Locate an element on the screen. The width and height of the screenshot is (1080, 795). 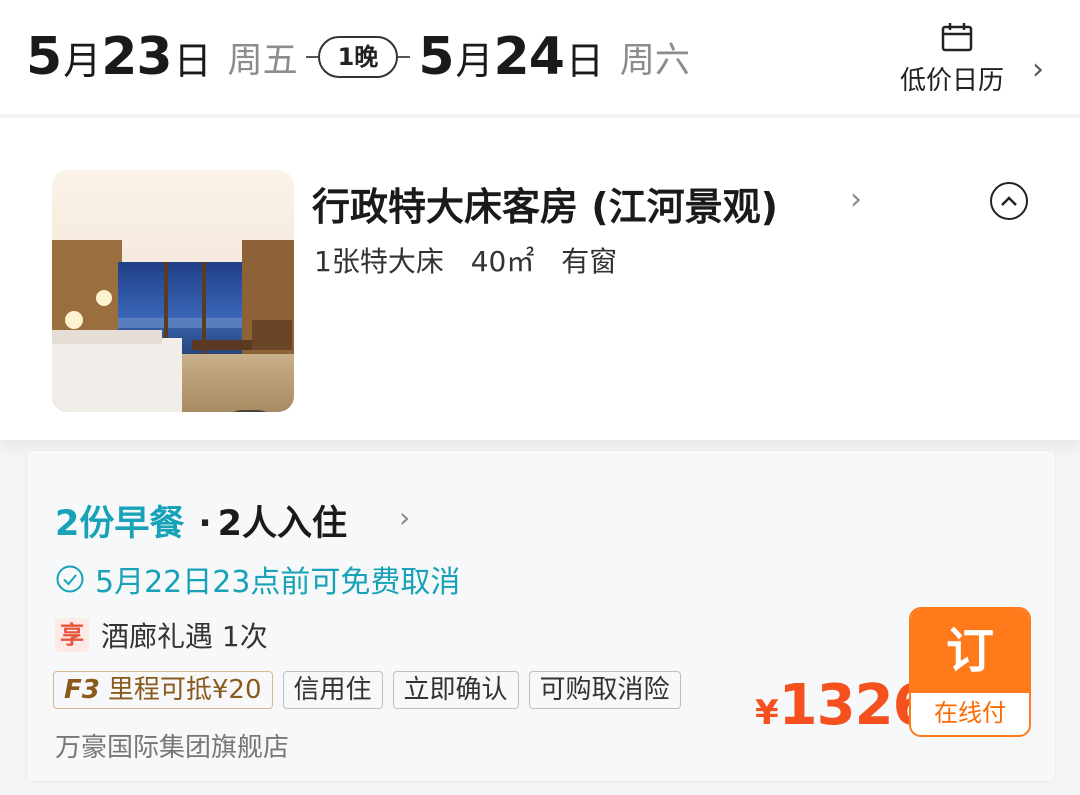
date-selector-bar: 5 月 23 日 周五 1晚 5 月 24 日 周六 低价日历 › is located at coordinates (540, 57).